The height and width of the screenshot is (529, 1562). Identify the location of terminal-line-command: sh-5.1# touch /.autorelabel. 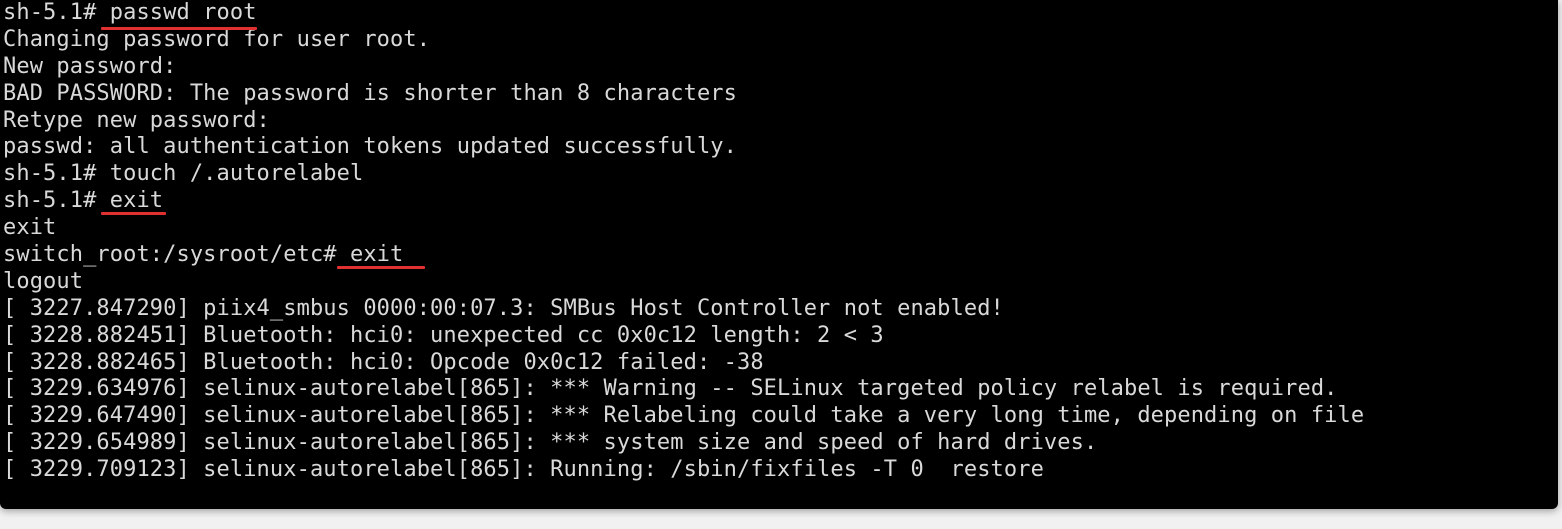
(183, 174).